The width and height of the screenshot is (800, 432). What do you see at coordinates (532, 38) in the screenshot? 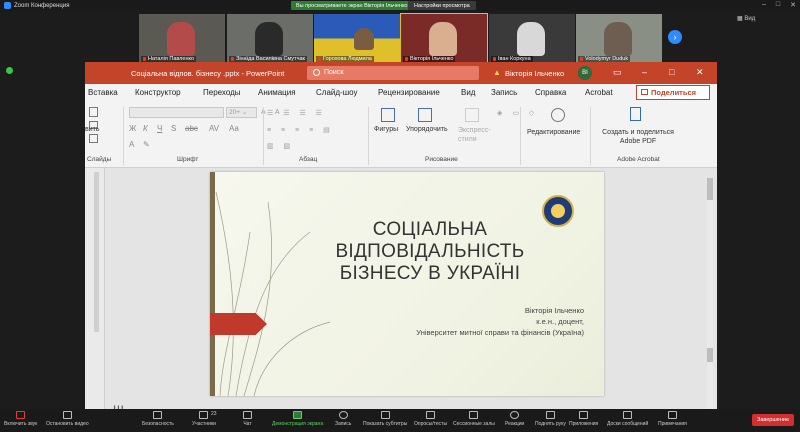
I see `participant-tile: Іван Коркуна` at bounding box center [532, 38].